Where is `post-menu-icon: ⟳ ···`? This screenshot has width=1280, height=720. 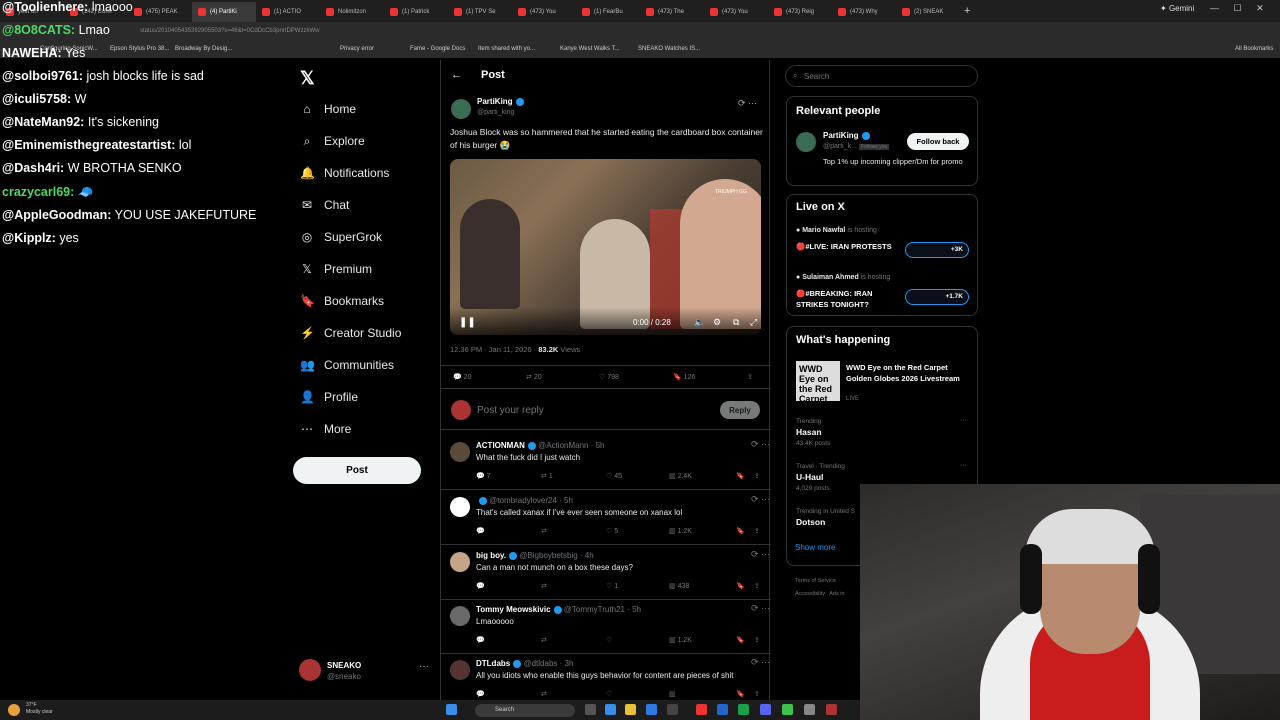 post-menu-icon: ⟳ ··· is located at coordinates (747, 103).